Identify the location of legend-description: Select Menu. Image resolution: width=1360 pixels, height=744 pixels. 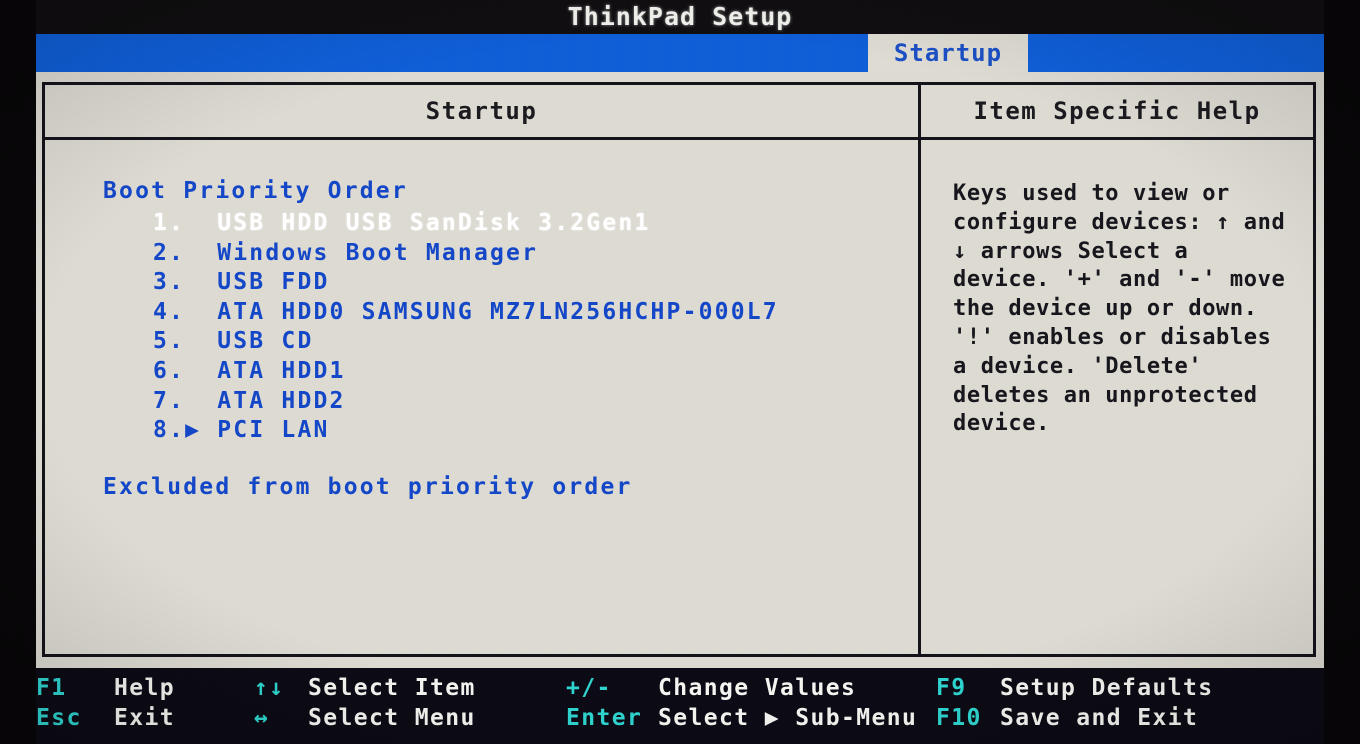
(392, 718).